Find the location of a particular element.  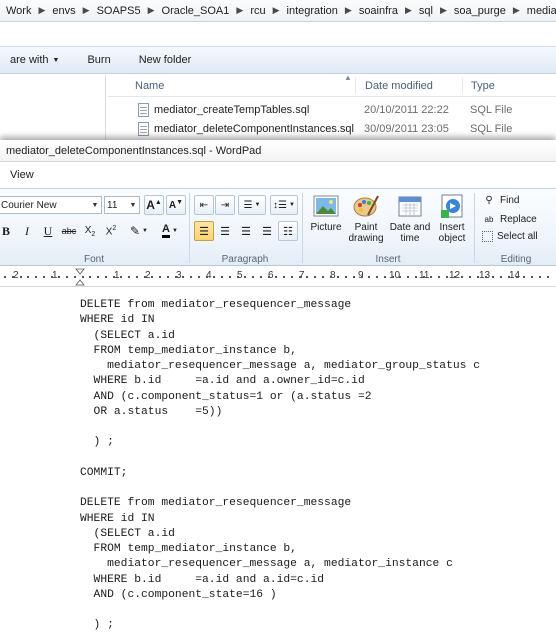

justify-button: ☰ is located at coordinates (267, 231).